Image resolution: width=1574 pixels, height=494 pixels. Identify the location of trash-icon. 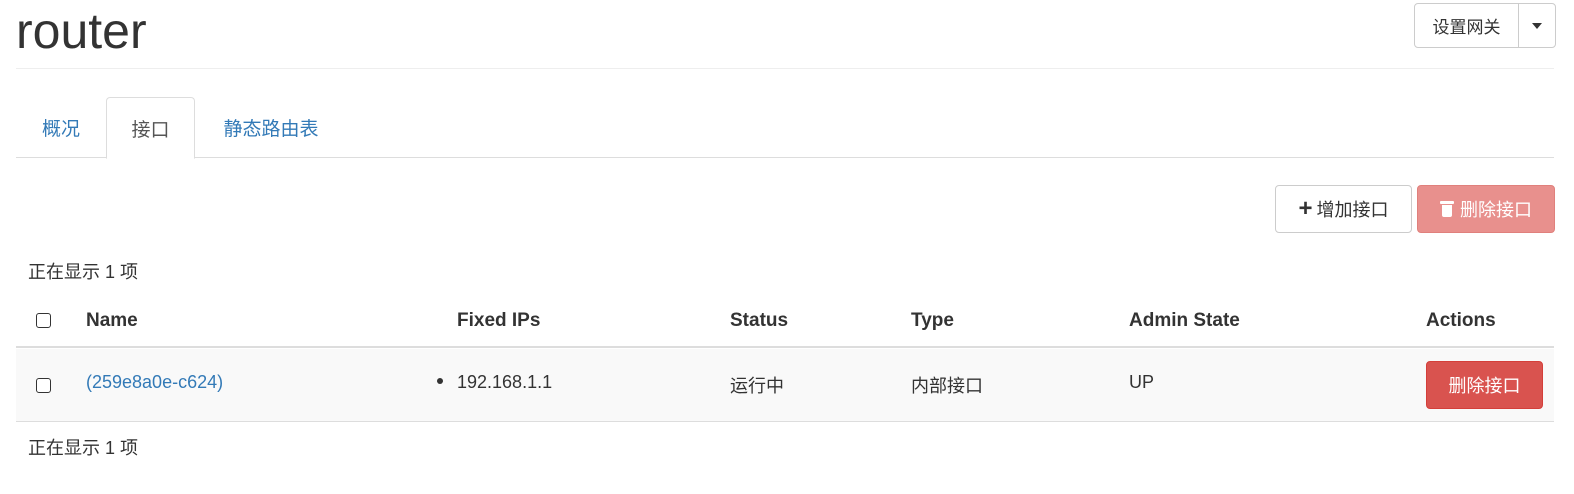
(1447, 209).